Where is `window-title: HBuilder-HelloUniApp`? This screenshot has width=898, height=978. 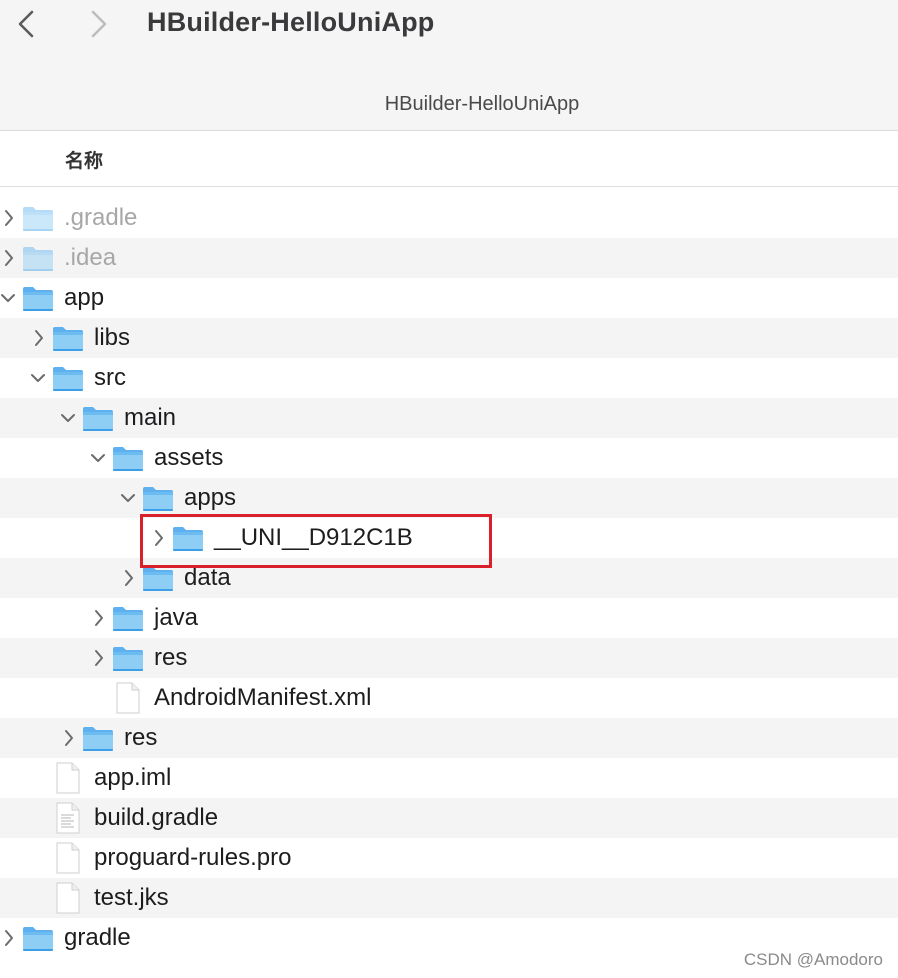
window-title: HBuilder-HelloUniApp is located at coordinates (291, 22).